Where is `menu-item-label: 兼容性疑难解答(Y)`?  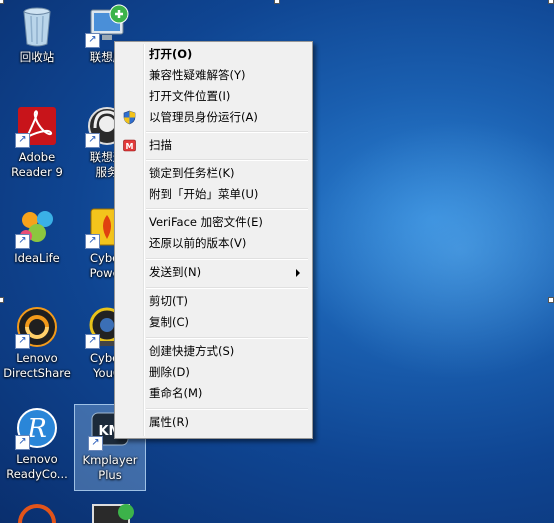 menu-item-label: 兼容性疑难解答(Y) is located at coordinates (197, 75).